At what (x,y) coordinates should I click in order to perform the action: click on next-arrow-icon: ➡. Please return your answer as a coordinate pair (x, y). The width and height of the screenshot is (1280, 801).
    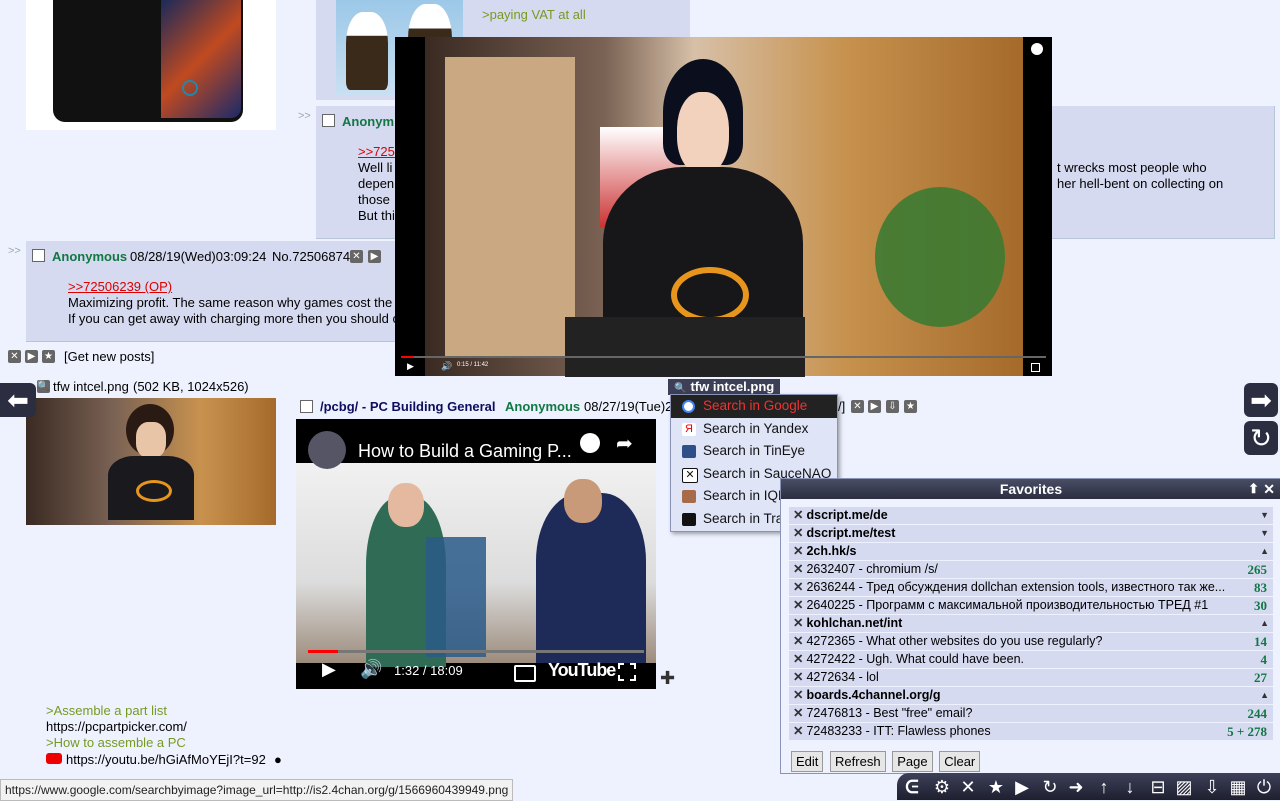
    Looking at the image, I should click on (1261, 400).